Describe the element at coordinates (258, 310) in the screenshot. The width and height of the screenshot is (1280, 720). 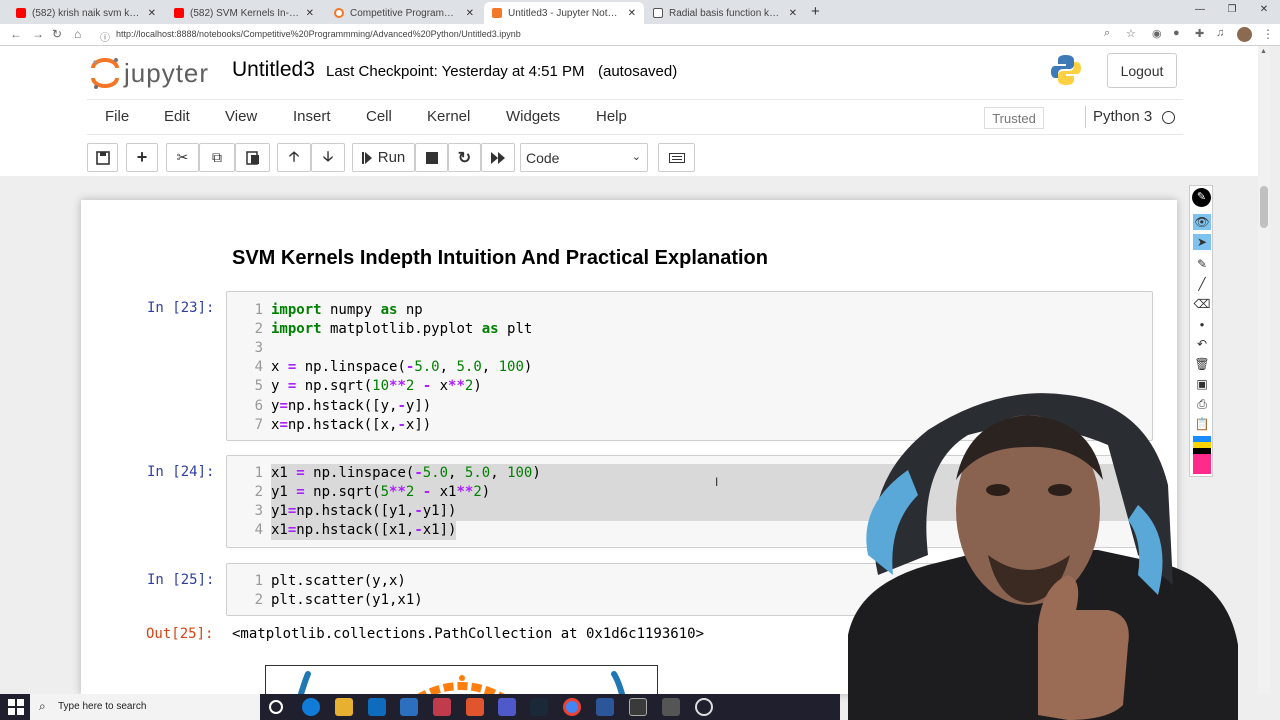
I see `line-number: 1` at that location.